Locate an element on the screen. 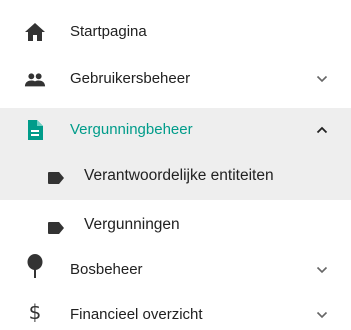 The width and height of the screenshot is (351, 330). sidebar-item-financieel-overzicht: $ Financieel overzicht is located at coordinates (175, 313).